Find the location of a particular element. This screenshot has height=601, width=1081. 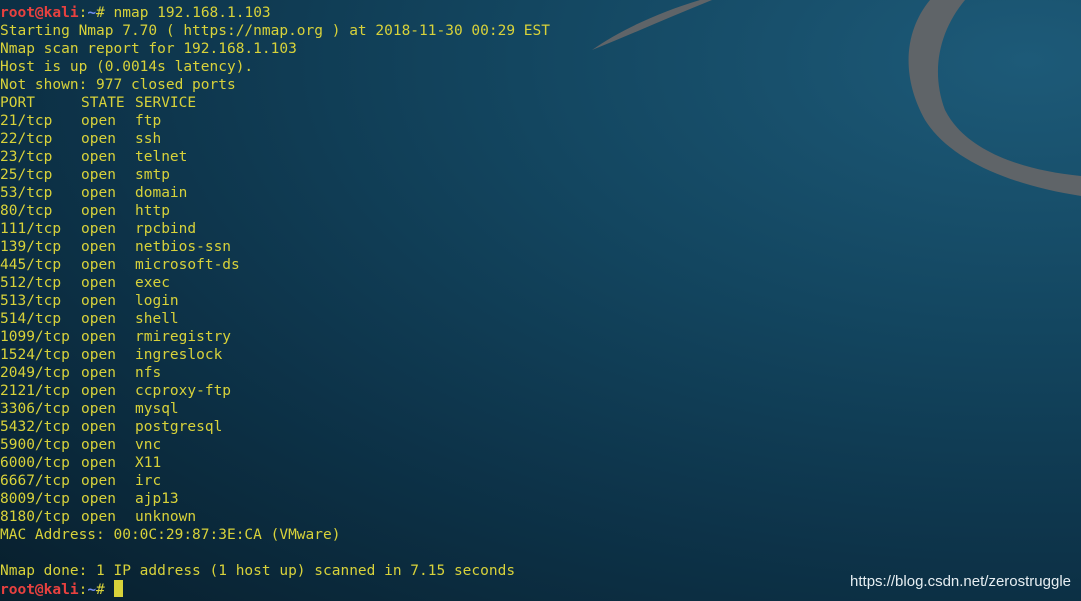

output-line-host-up: Host is up (0.0014s latency). is located at coordinates (127, 67).